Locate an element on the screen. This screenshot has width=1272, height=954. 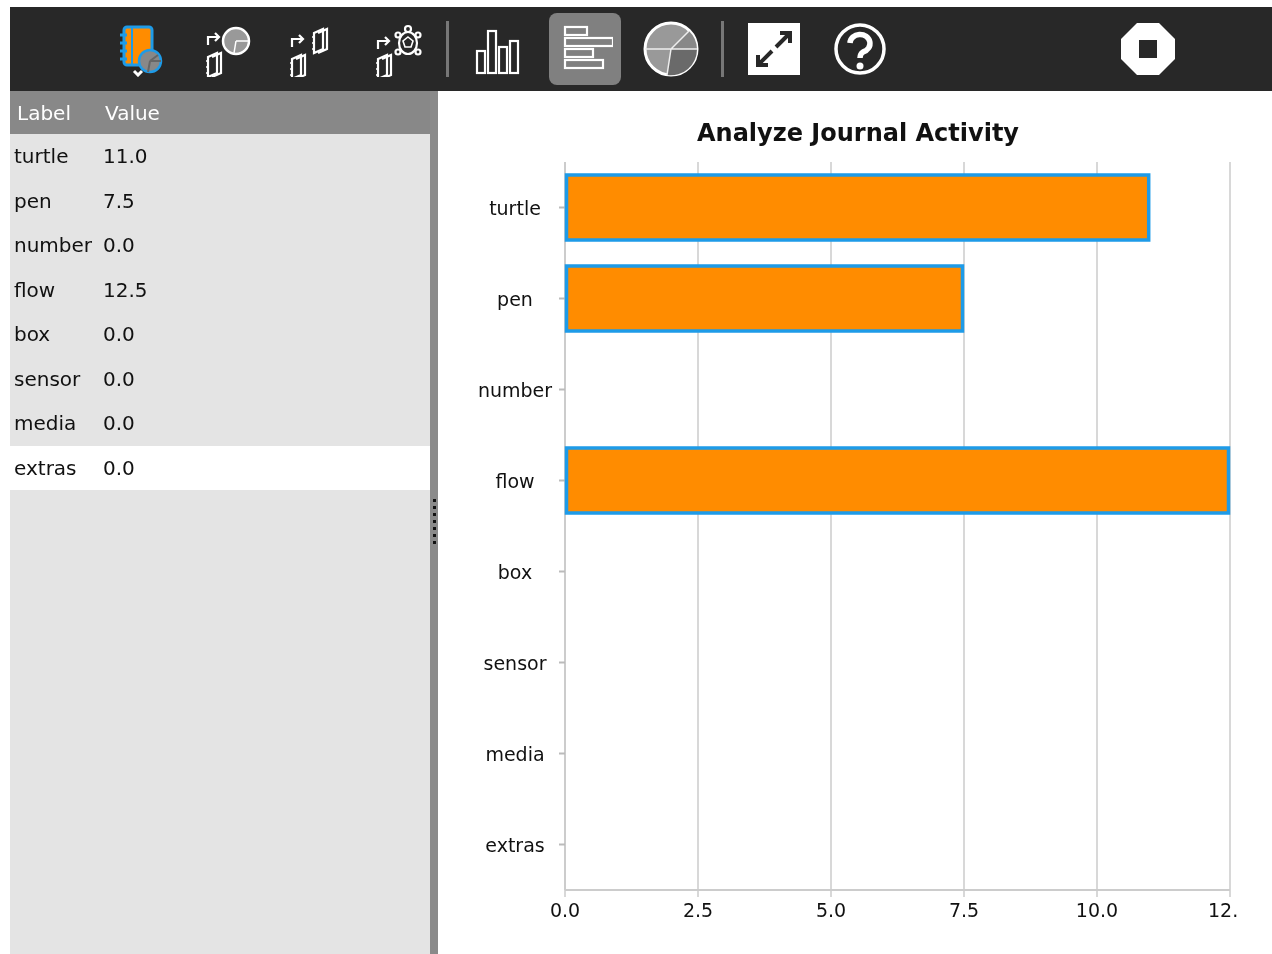
table-row: box 0.0 is located at coordinates (220, 334).